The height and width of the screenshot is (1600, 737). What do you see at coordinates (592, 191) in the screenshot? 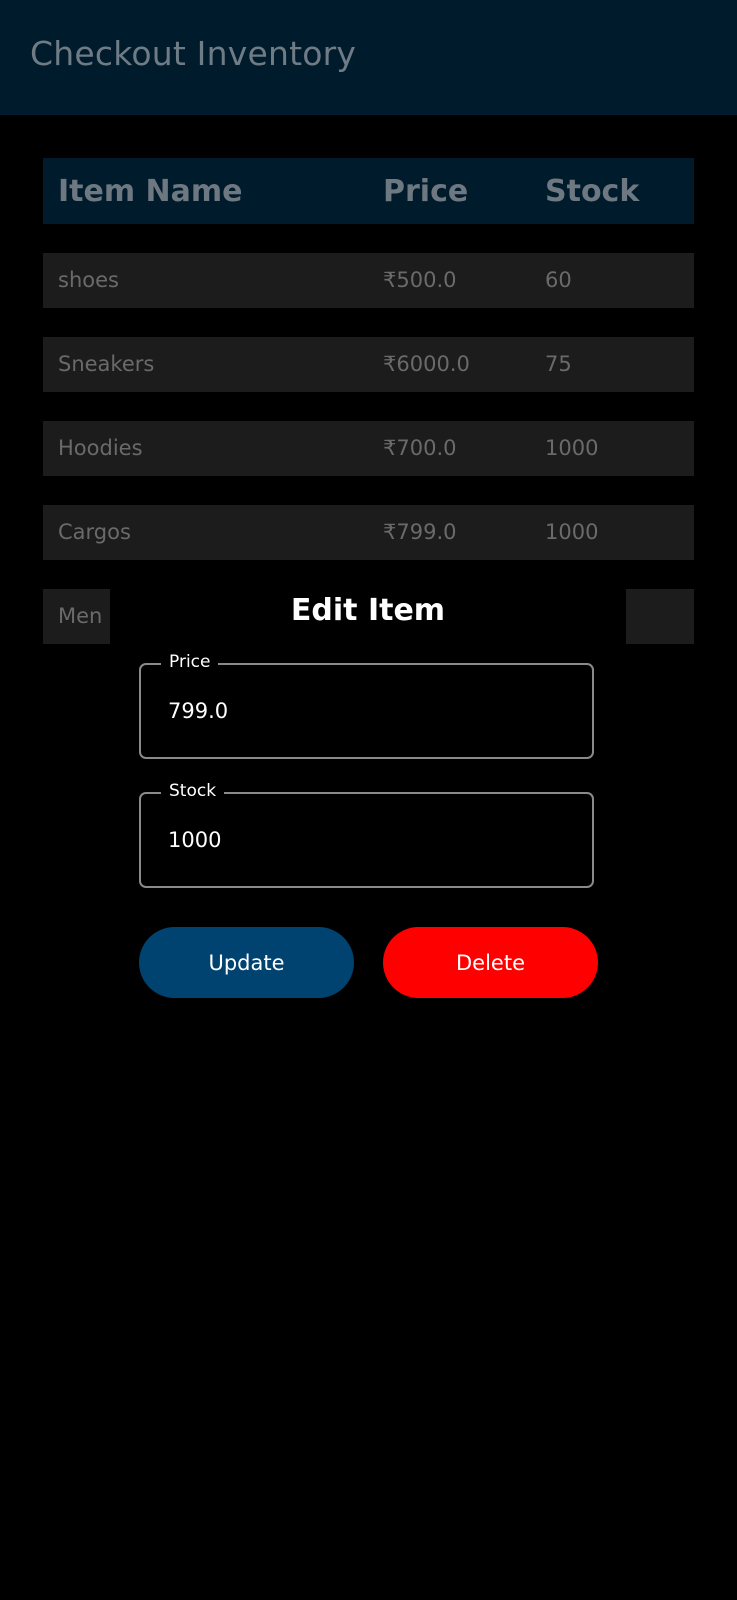
I see `header-stock: Stock` at bounding box center [592, 191].